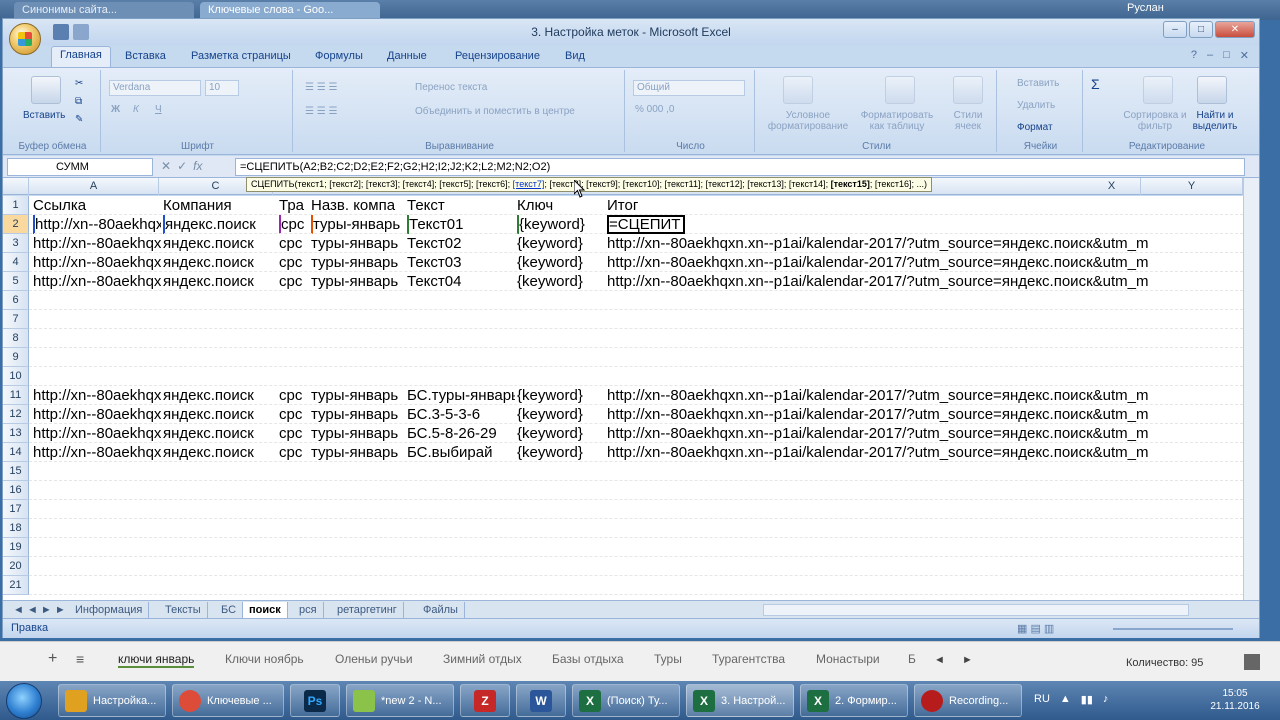 The height and width of the screenshot is (720, 1280). Describe the element at coordinates (967, 660) in the screenshot. I see `scroll-right-icon: ►` at that location.